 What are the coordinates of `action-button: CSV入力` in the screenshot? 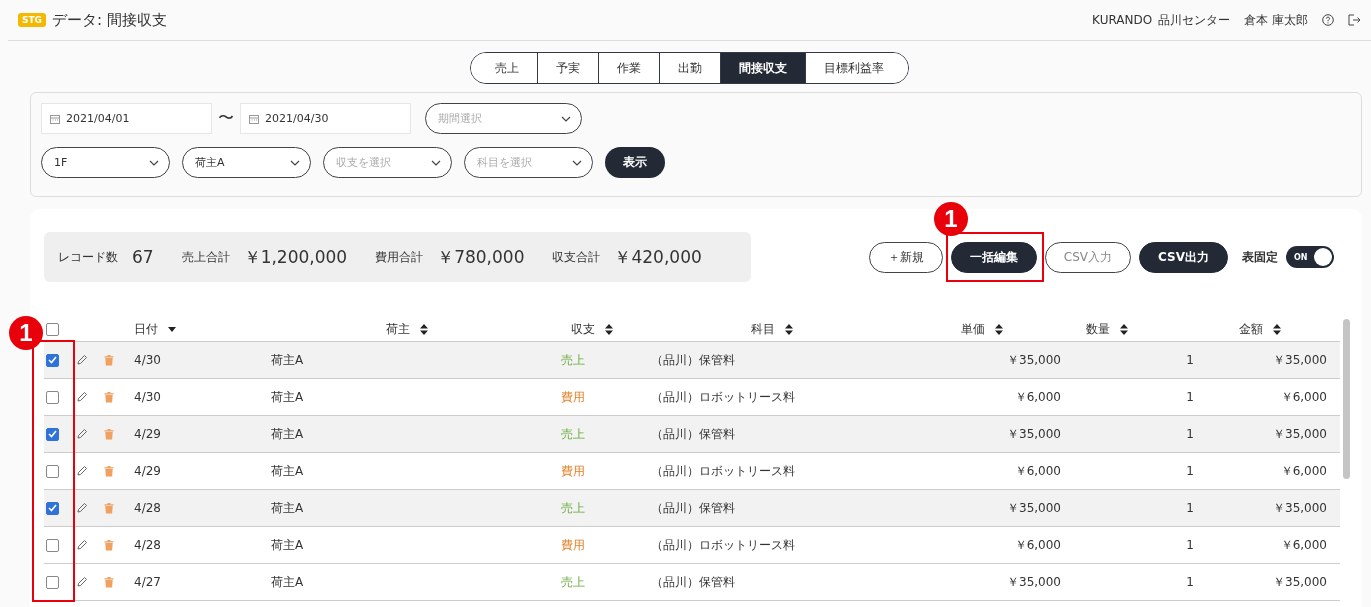 It's located at (1088, 257).